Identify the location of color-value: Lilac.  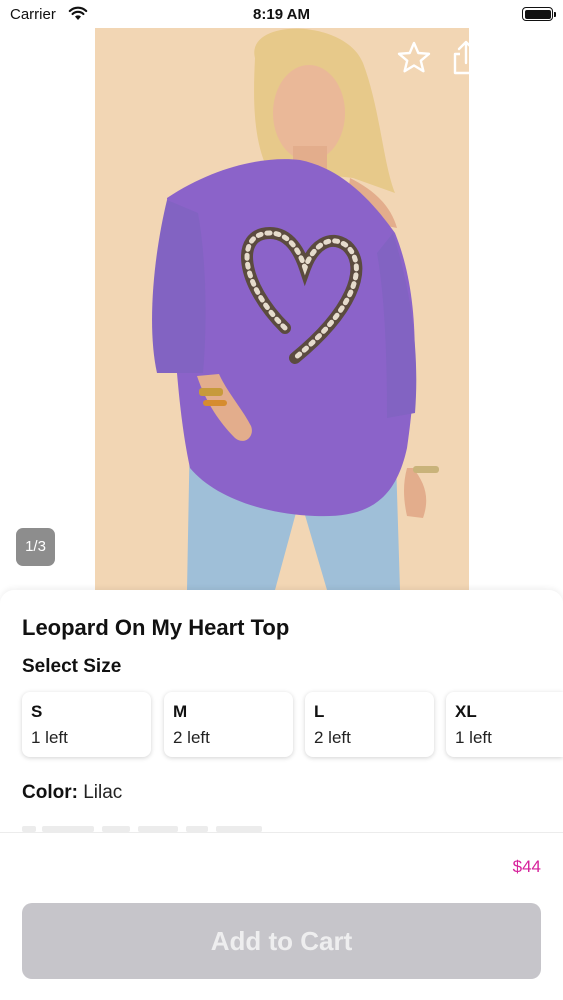
(103, 792).